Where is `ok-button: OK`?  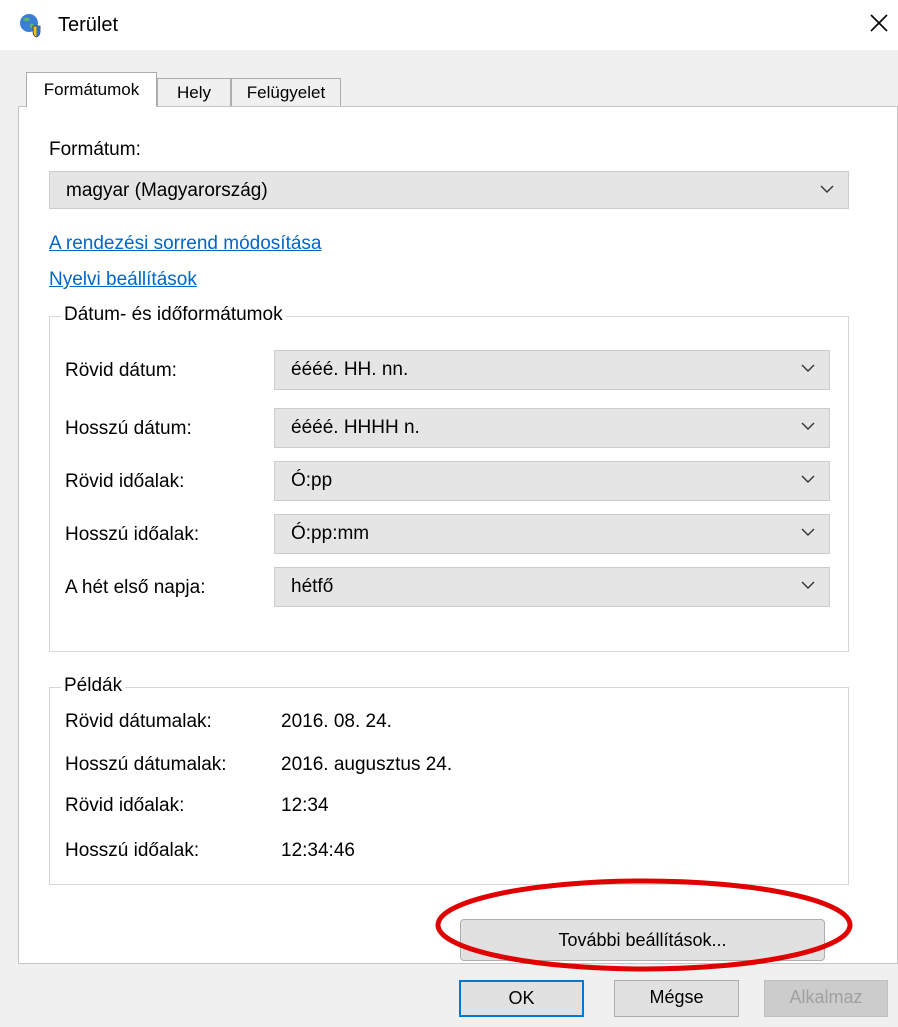
ok-button: OK is located at coordinates (521, 998).